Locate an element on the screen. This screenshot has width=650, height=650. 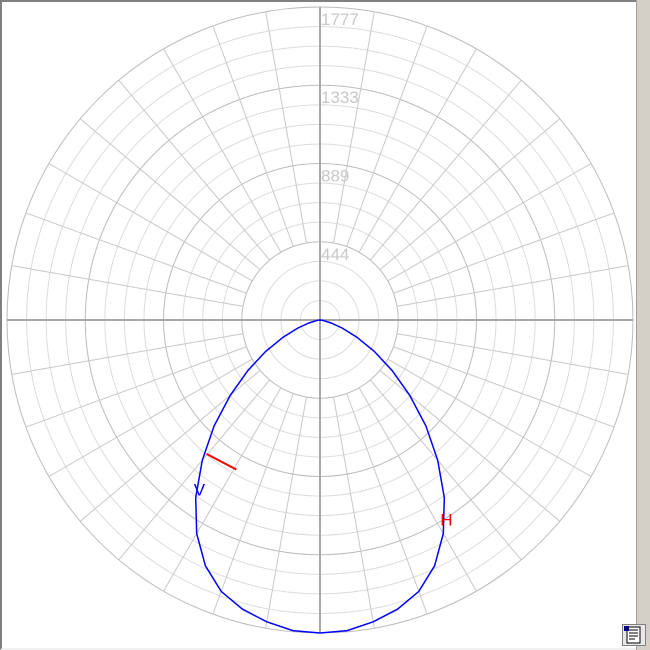
right-edge-bar is located at coordinates (643, 325).